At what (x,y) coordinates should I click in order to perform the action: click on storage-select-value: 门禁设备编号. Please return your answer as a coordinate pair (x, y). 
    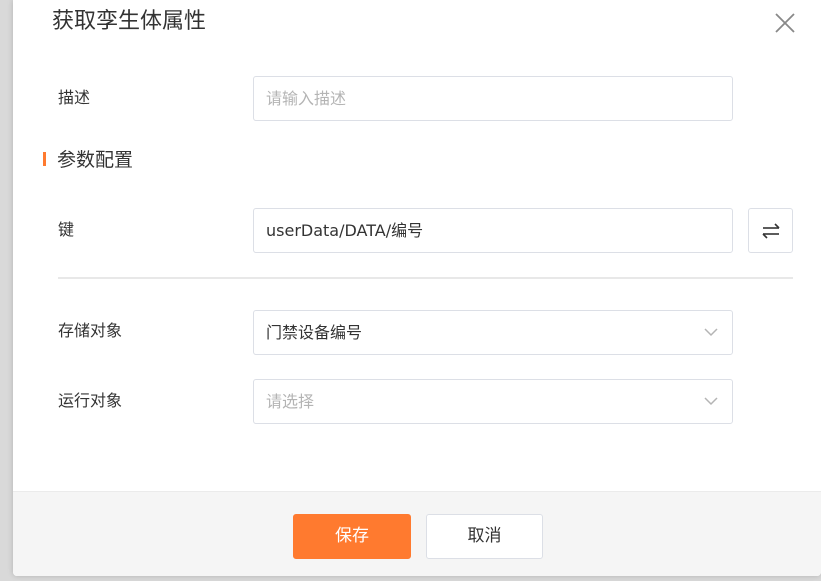
    Looking at the image, I should click on (314, 332).